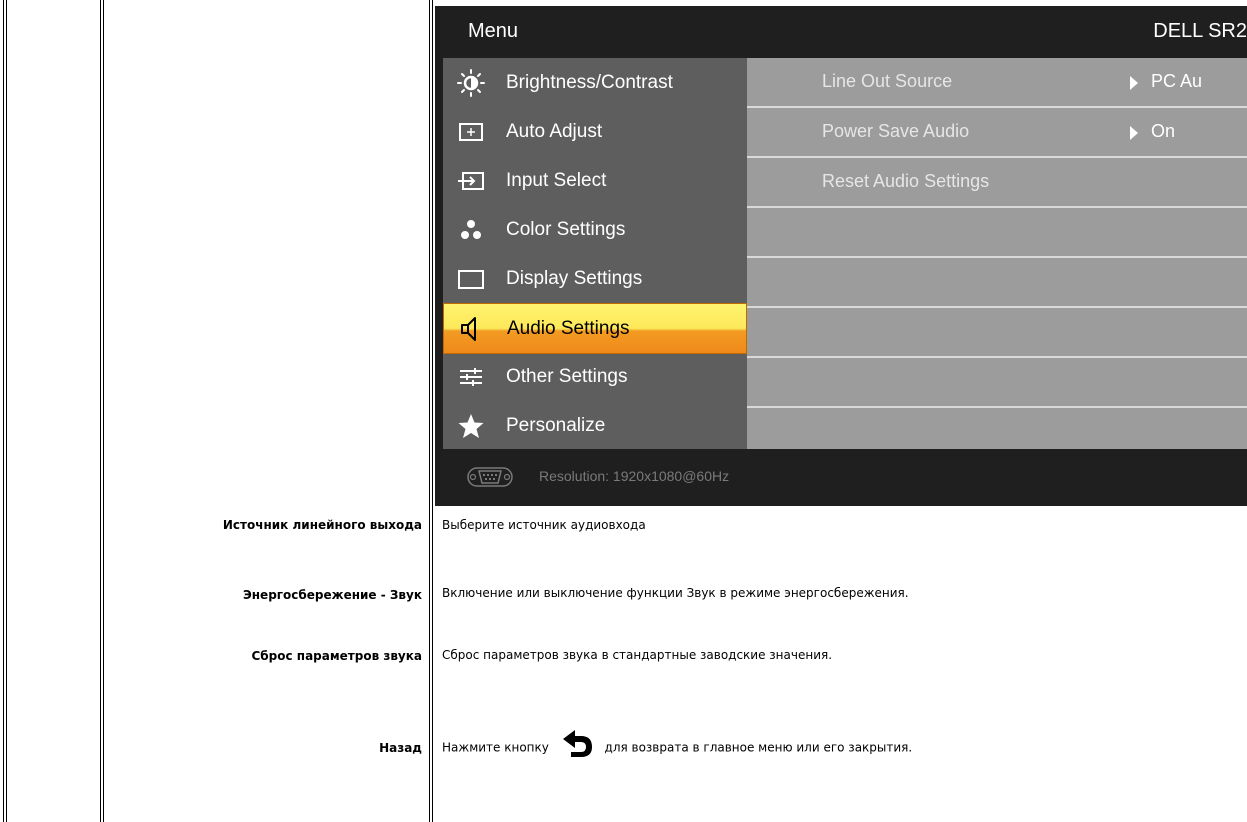 Image resolution: width=1247 pixels, height=822 pixels. I want to click on menu-item-auto-adjust: Auto Adjust, so click(595, 131).